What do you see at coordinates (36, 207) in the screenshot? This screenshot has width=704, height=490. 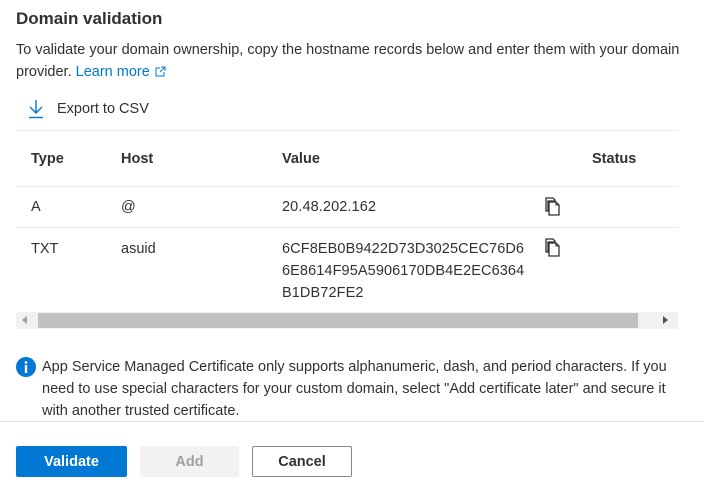 I see `cell-type: A` at bounding box center [36, 207].